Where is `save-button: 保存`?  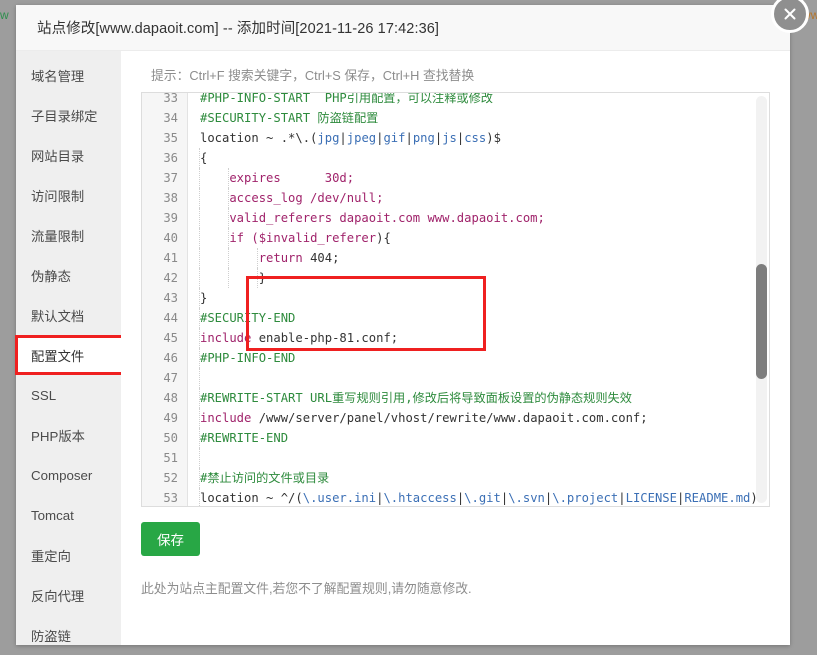 save-button: 保存 is located at coordinates (170, 539).